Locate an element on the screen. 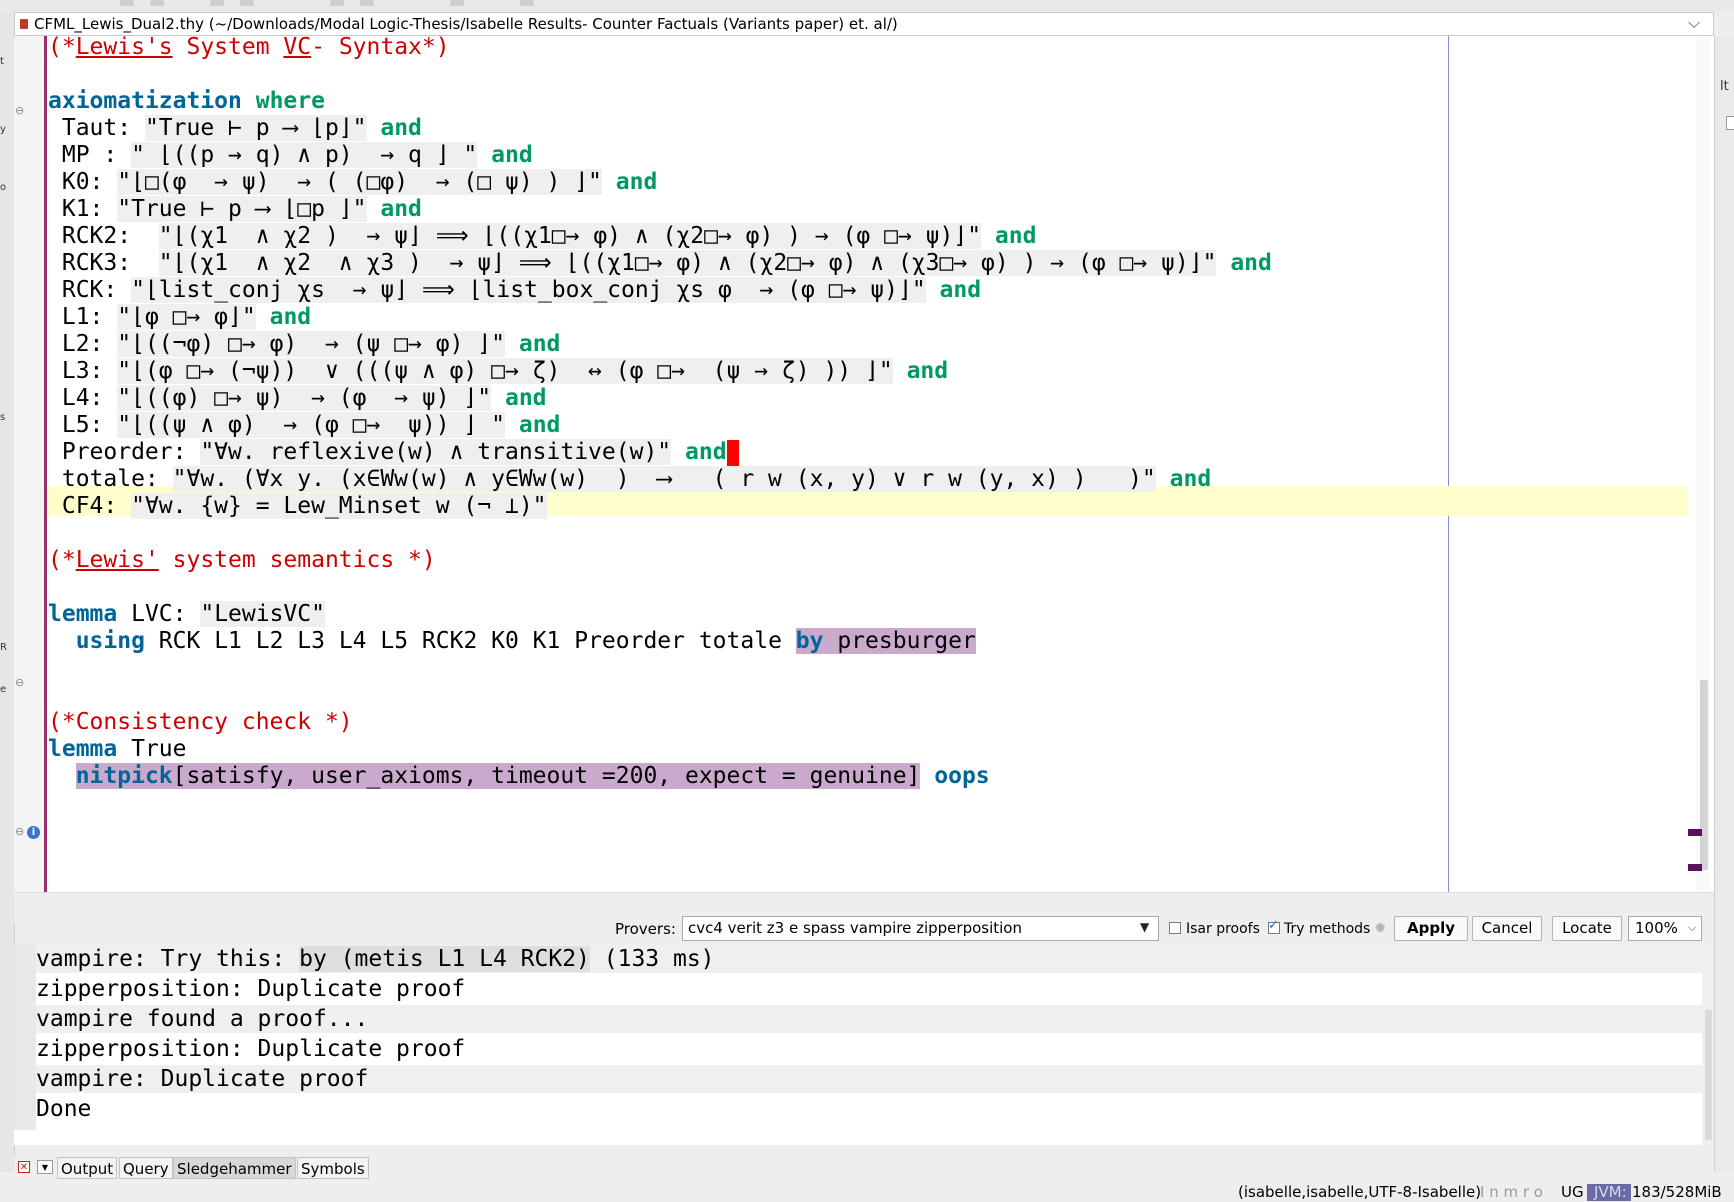 Image resolution: width=1734 pixels, height=1202 pixels. code-token: Preorder: is located at coordinates (124, 452).